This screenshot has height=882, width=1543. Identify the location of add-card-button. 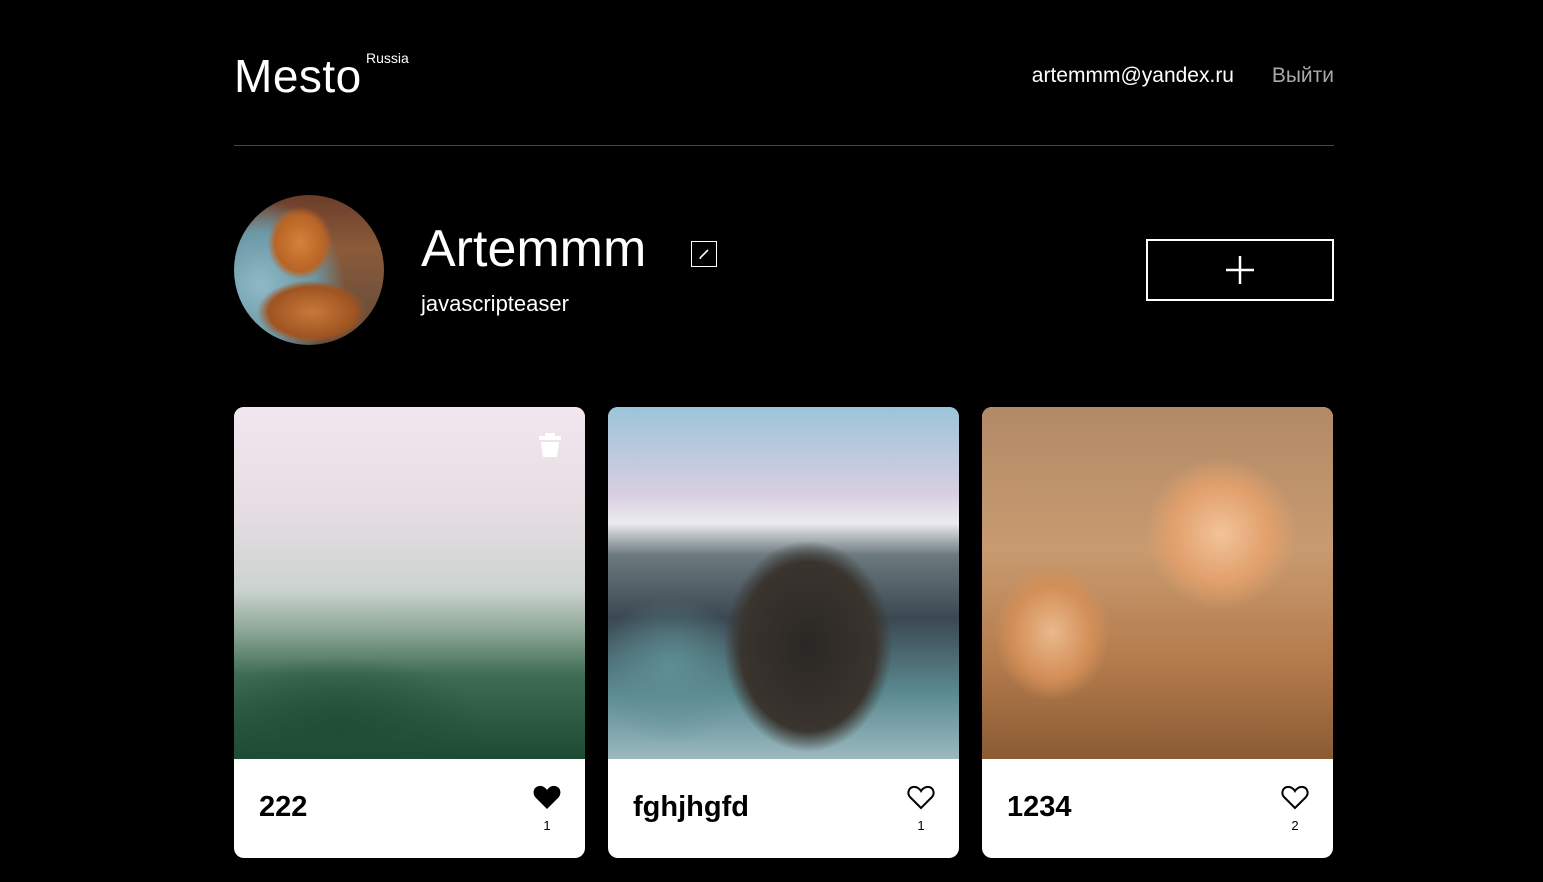
(1240, 270).